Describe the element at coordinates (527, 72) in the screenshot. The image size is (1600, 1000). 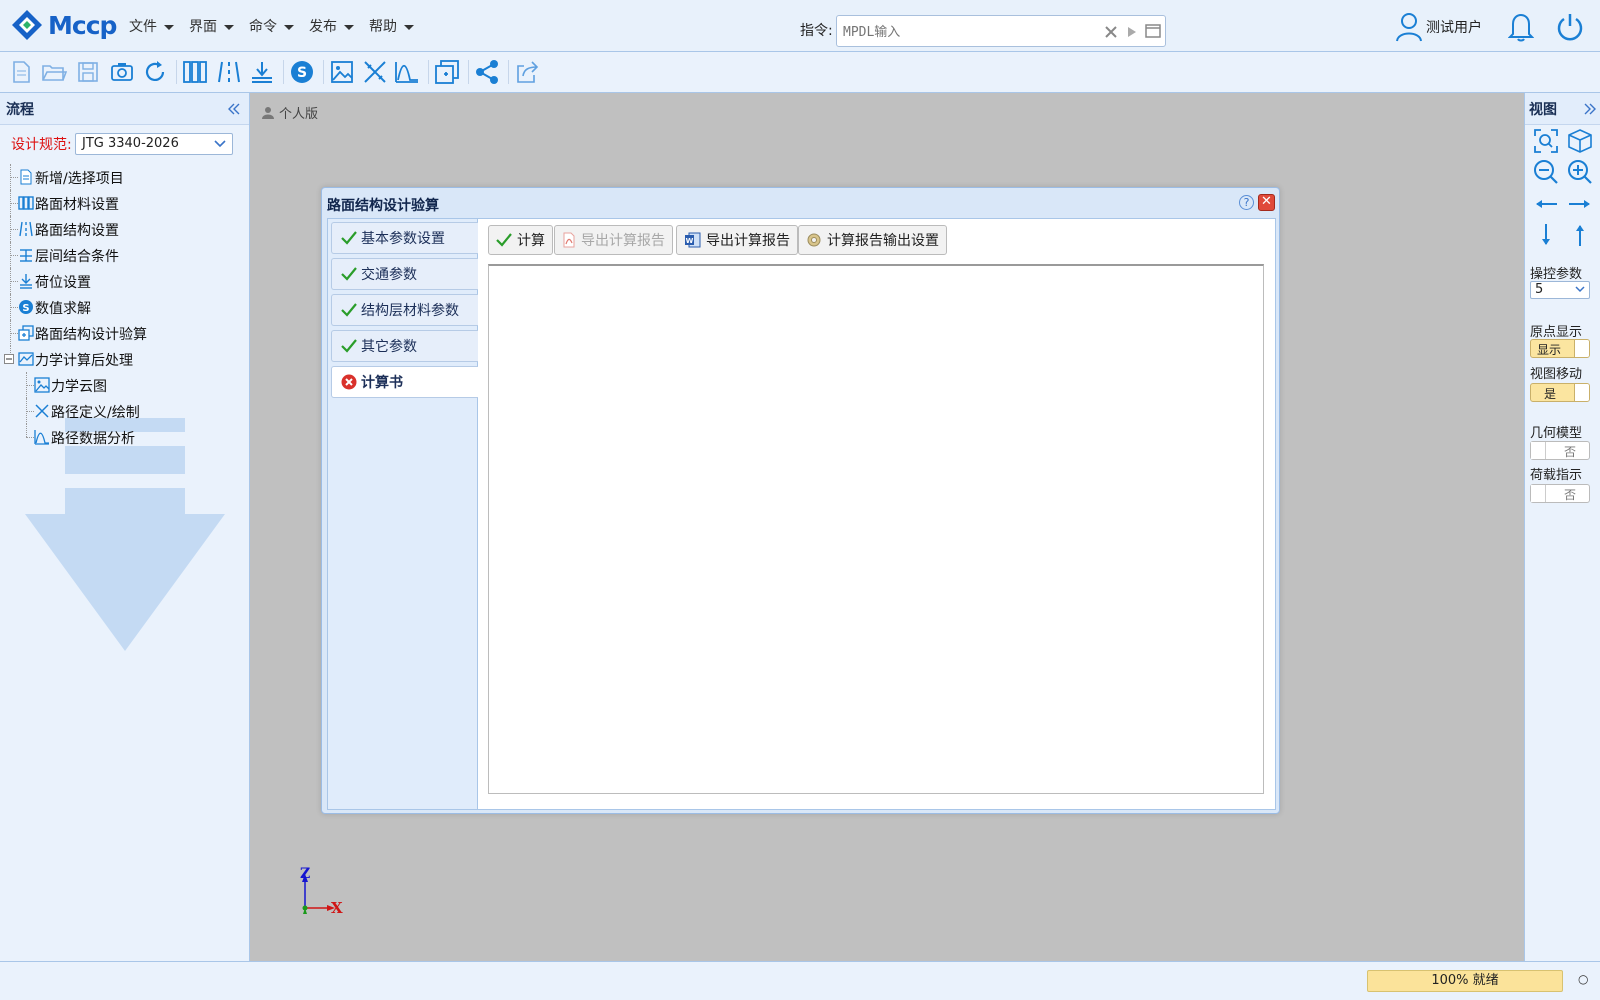
I see `export-icon` at that location.